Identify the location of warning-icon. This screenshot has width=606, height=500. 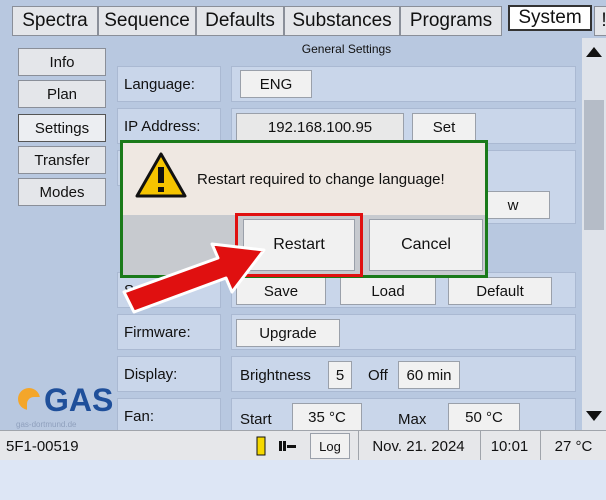
(161, 175).